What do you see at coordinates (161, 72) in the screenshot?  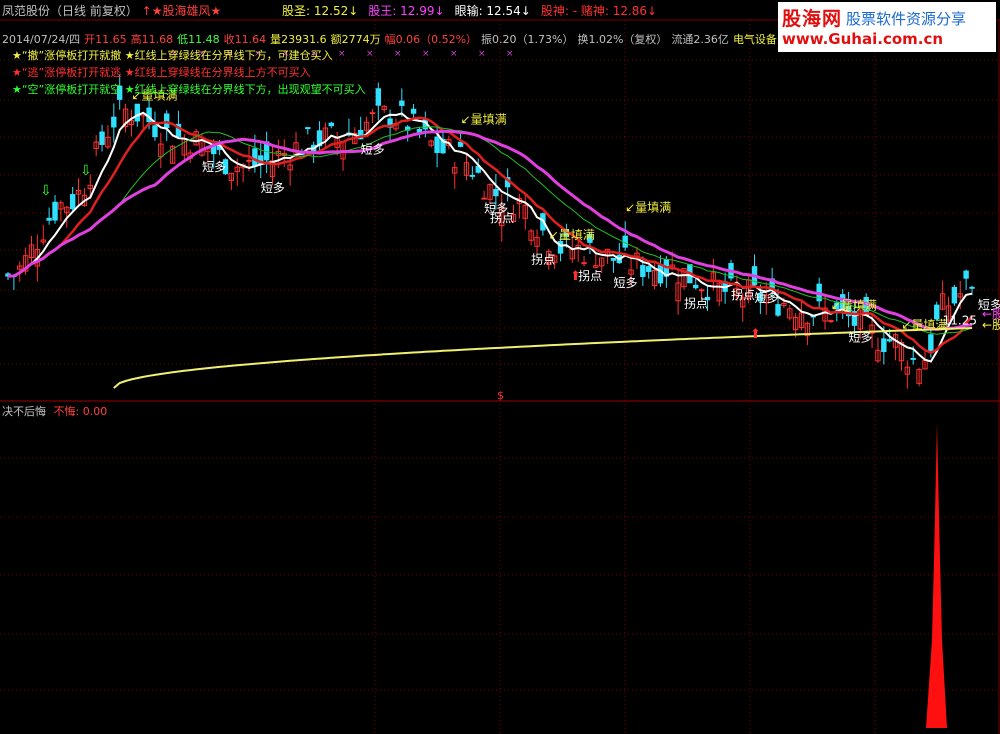 I see `legend-line-1: ★“逃”涨停板打开就逃 ★红线上穿绿线在分界线上方不可买入` at bounding box center [161, 72].